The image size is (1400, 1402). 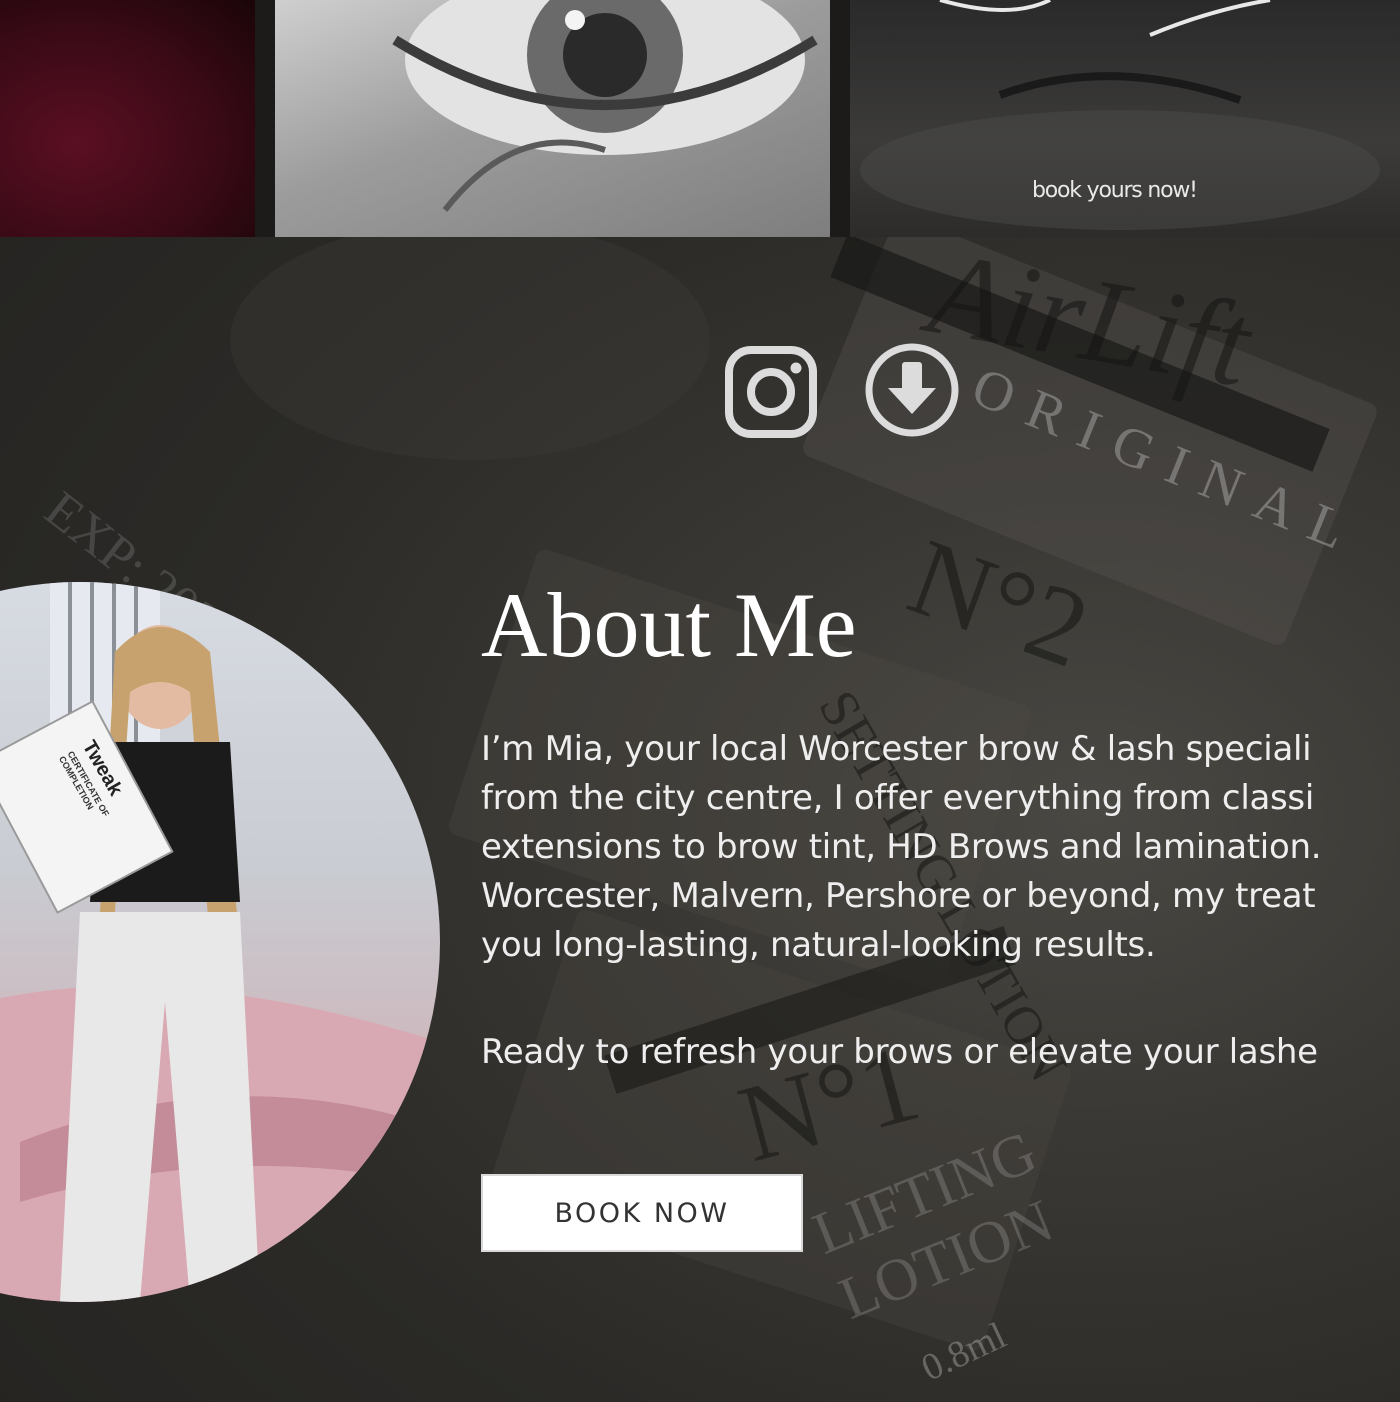 I want to click on about-title: About Me, so click(x=669, y=625).